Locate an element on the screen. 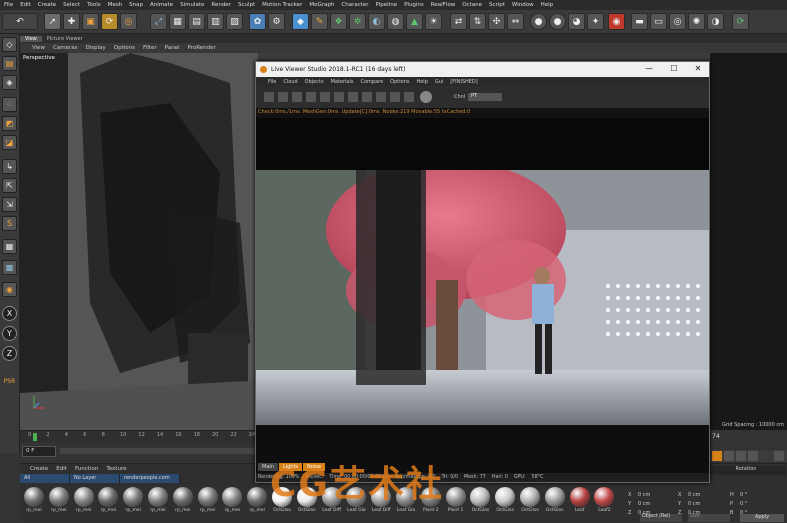 The image size is (787, 523). viewport-menu-display: Display is located at coordinates (96, 48).